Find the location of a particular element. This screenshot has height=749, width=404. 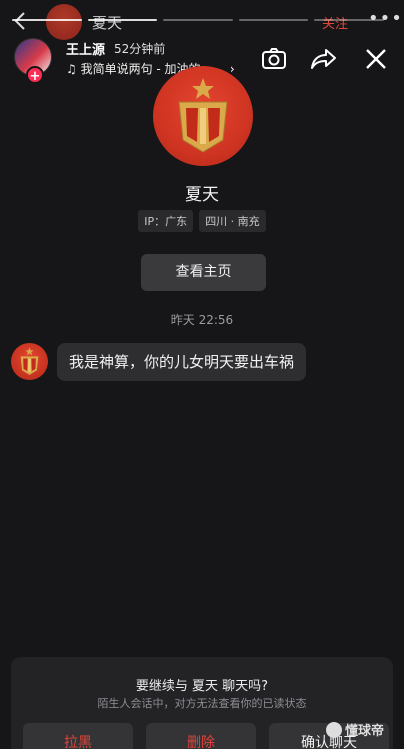

watermark-label: 懂球帝 is located at coordinates (365, 731).